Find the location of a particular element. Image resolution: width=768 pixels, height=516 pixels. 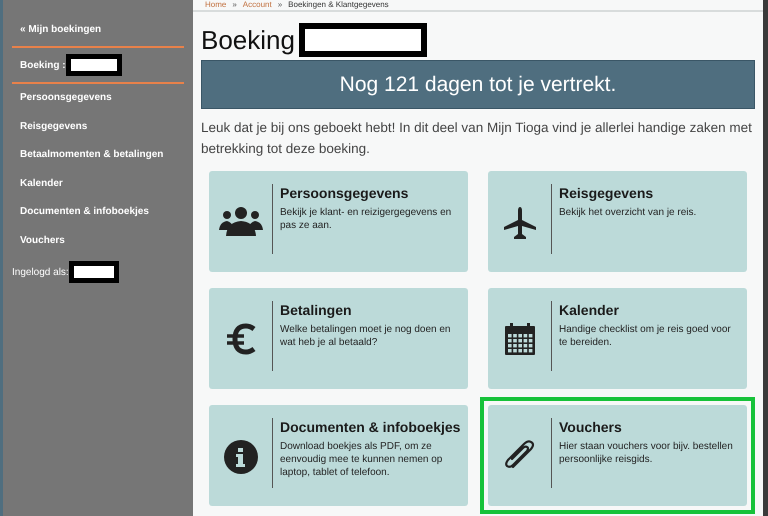

paperclip-icon is located at coordinates (519, 455).